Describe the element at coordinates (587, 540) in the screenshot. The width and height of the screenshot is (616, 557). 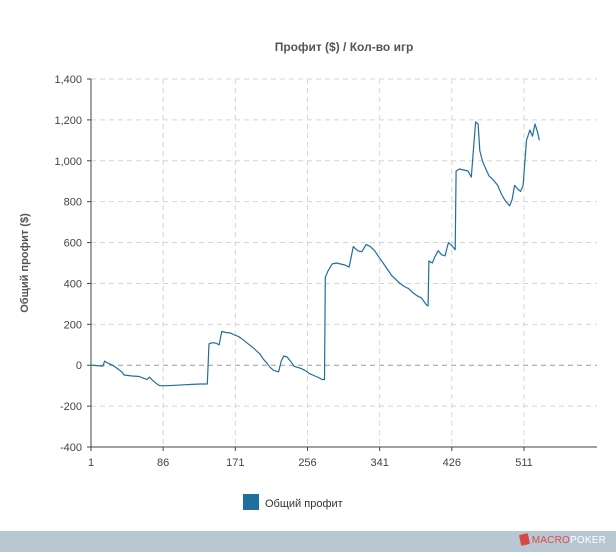
I see `brand-poker: POKER` at that location.